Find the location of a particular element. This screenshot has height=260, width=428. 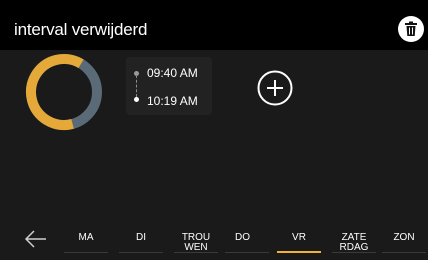

back-button is located at coordinates (36, 239).